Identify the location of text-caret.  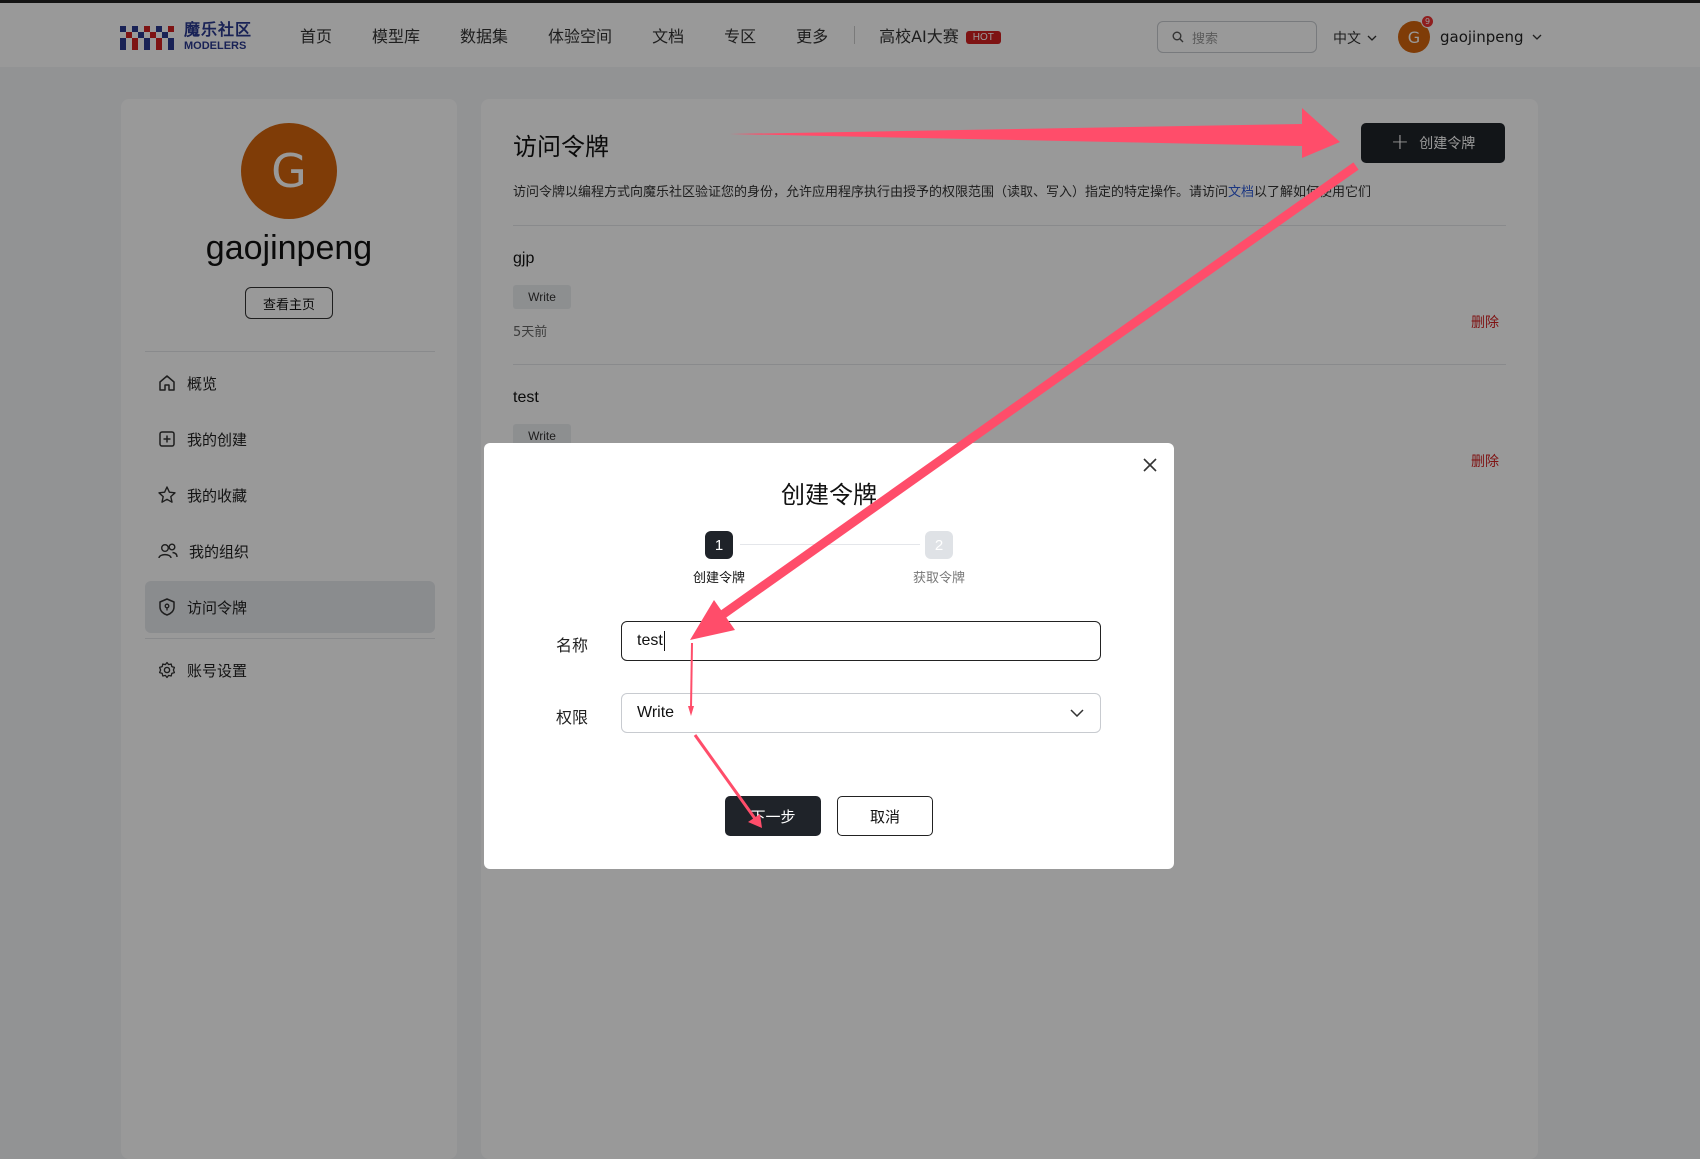
(664, 641).